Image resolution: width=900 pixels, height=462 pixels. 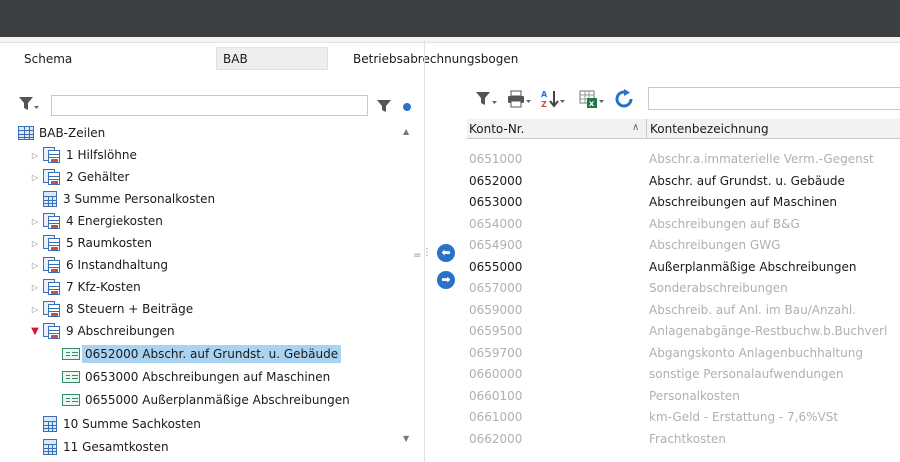 I want to click on tree-node-gesamtkosten: 11 Gesamtkosten, so click(x=99, y=446).